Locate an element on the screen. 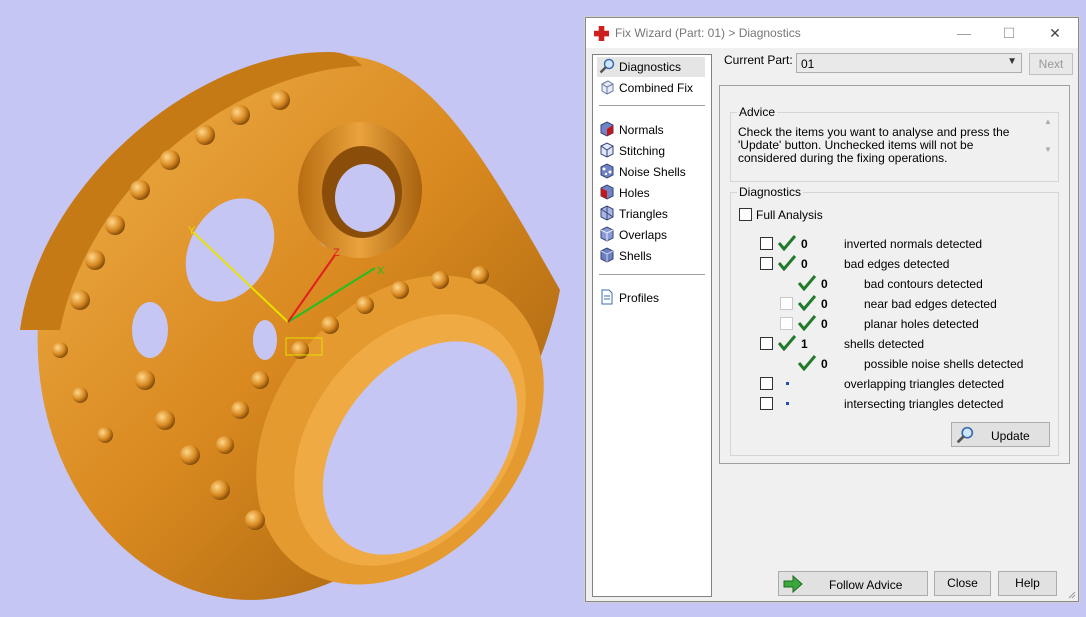 Image resolution: width=1086 pixels, height=617 pixels. diagnostics-title: Diagnostics is located at coordinates (770, 192).